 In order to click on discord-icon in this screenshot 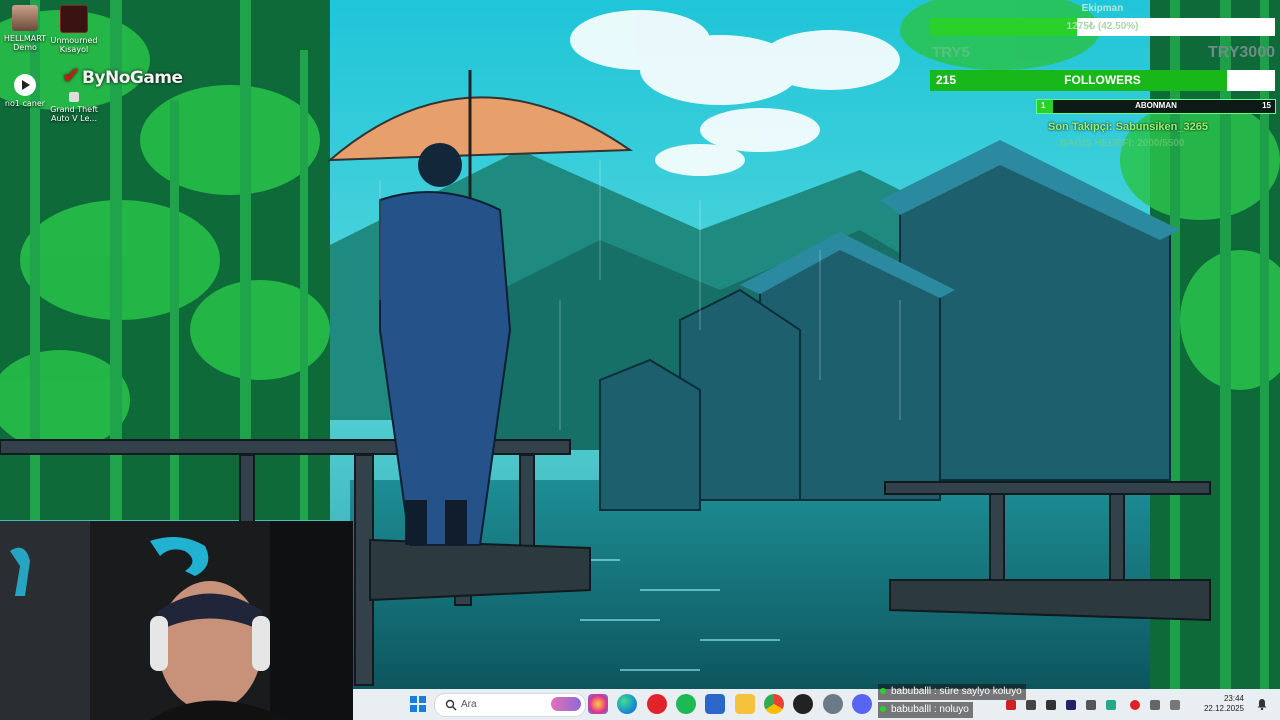, I will do `click(862, 704)`.